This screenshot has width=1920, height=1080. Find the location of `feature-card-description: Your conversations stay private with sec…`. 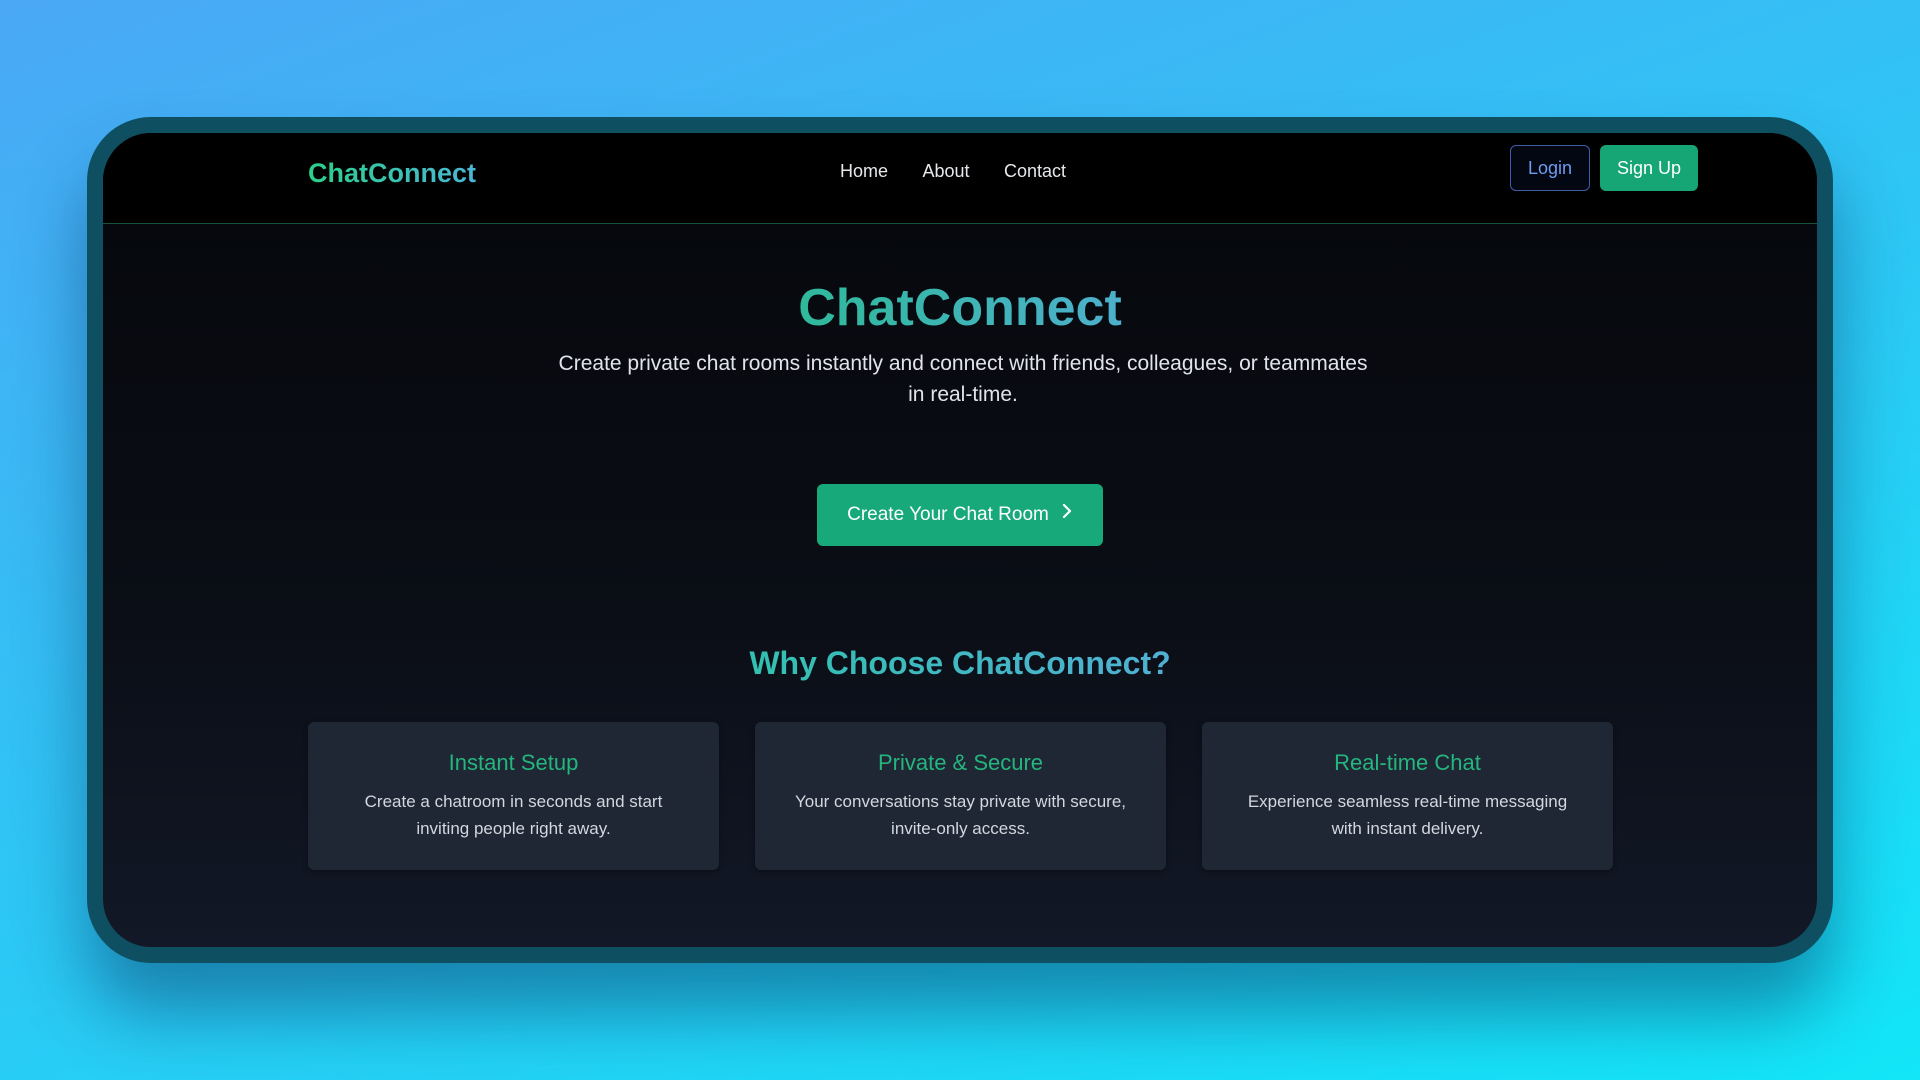

feature-card-description: Your conversations stay private with sec… is located at coordinates (960, 815).